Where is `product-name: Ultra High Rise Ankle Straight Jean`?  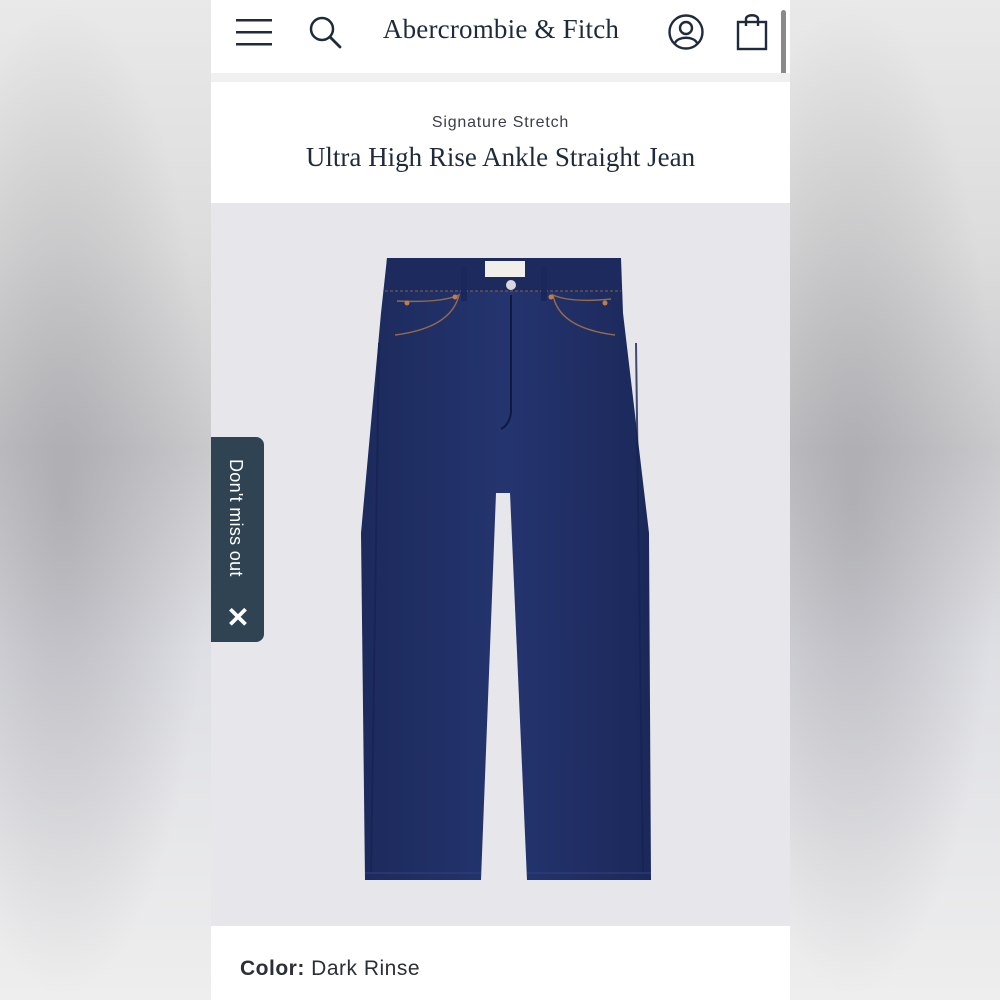 product-name: Ultra High Rise Ankle Straight Jean is located at coordinates (500, 157).